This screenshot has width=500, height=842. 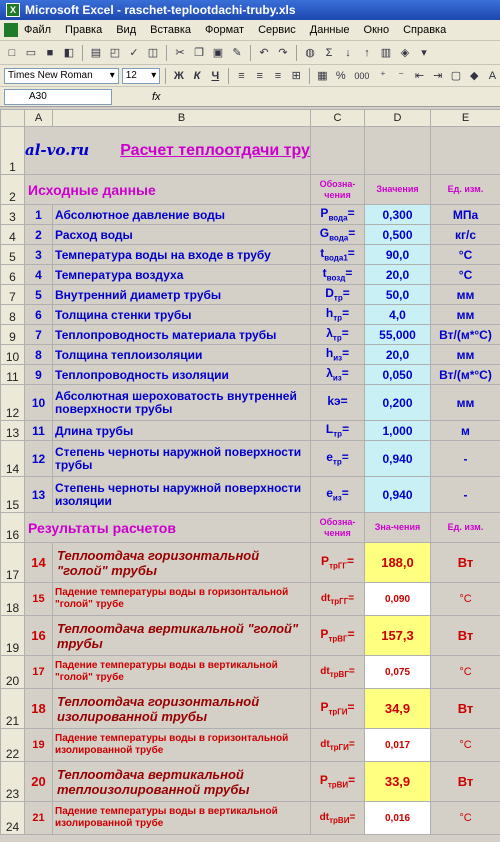 I want to click on hyperlink-icon: ◍, so click(x=310, y=53).